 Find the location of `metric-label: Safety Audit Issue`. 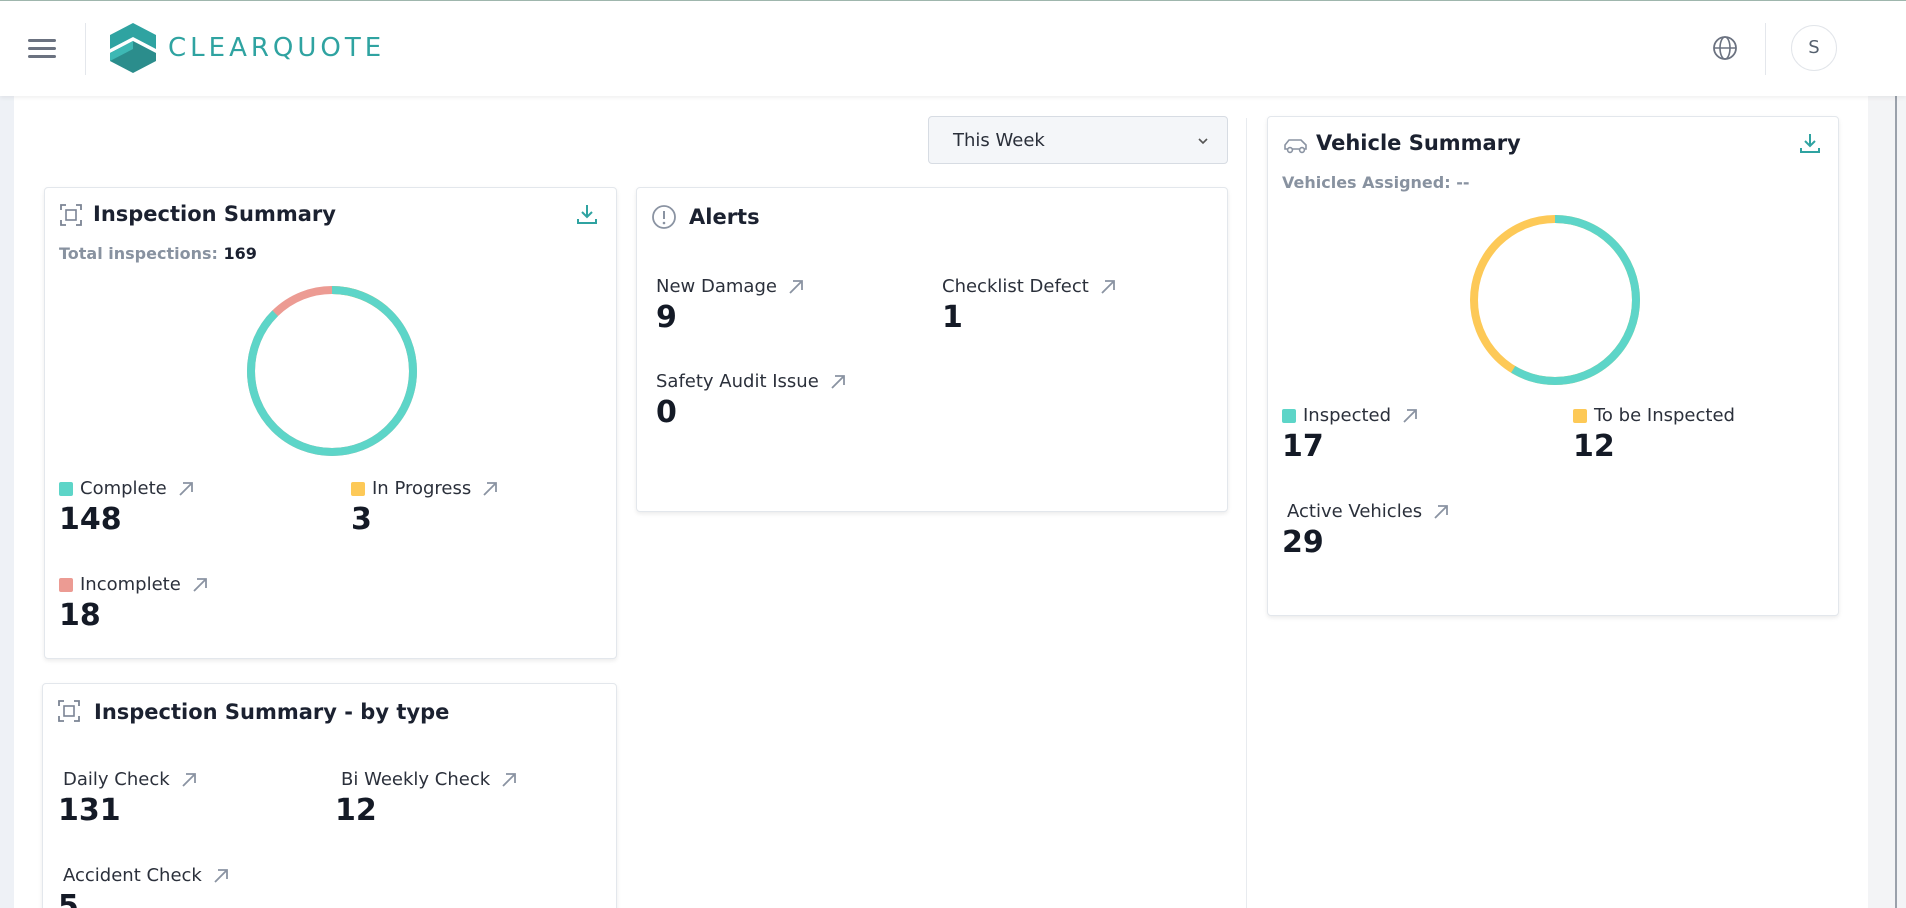

metric-label: Safety Audit Issue is located at coordinates (737, 381).